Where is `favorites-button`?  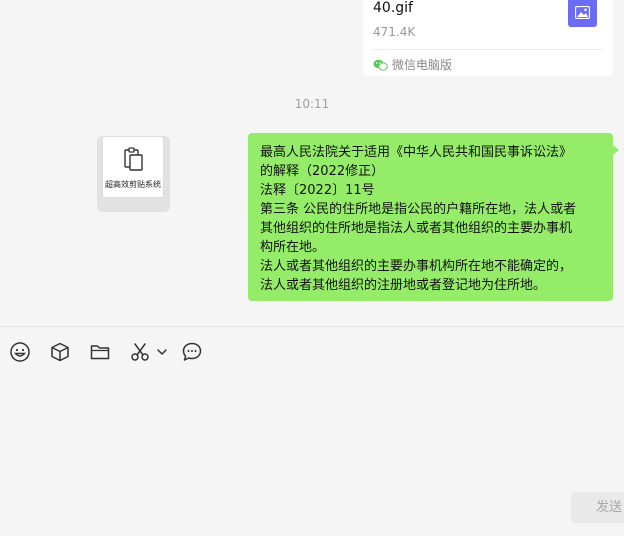 favorites-button is located at coordinates (60, 352).